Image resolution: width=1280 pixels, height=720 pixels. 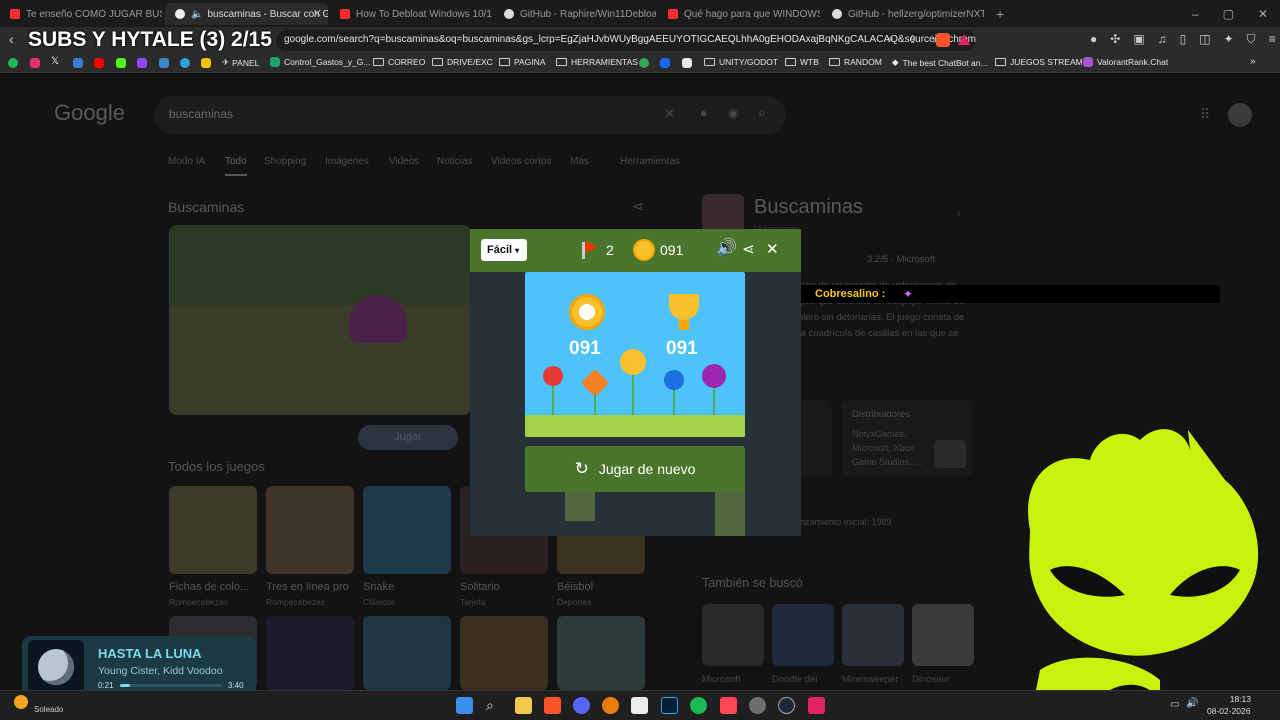 What do you see at coordinates (802, 62) in the screenshot?
I see `bookmark-folder-wtb: WTB` at bounding box center [802, 62].